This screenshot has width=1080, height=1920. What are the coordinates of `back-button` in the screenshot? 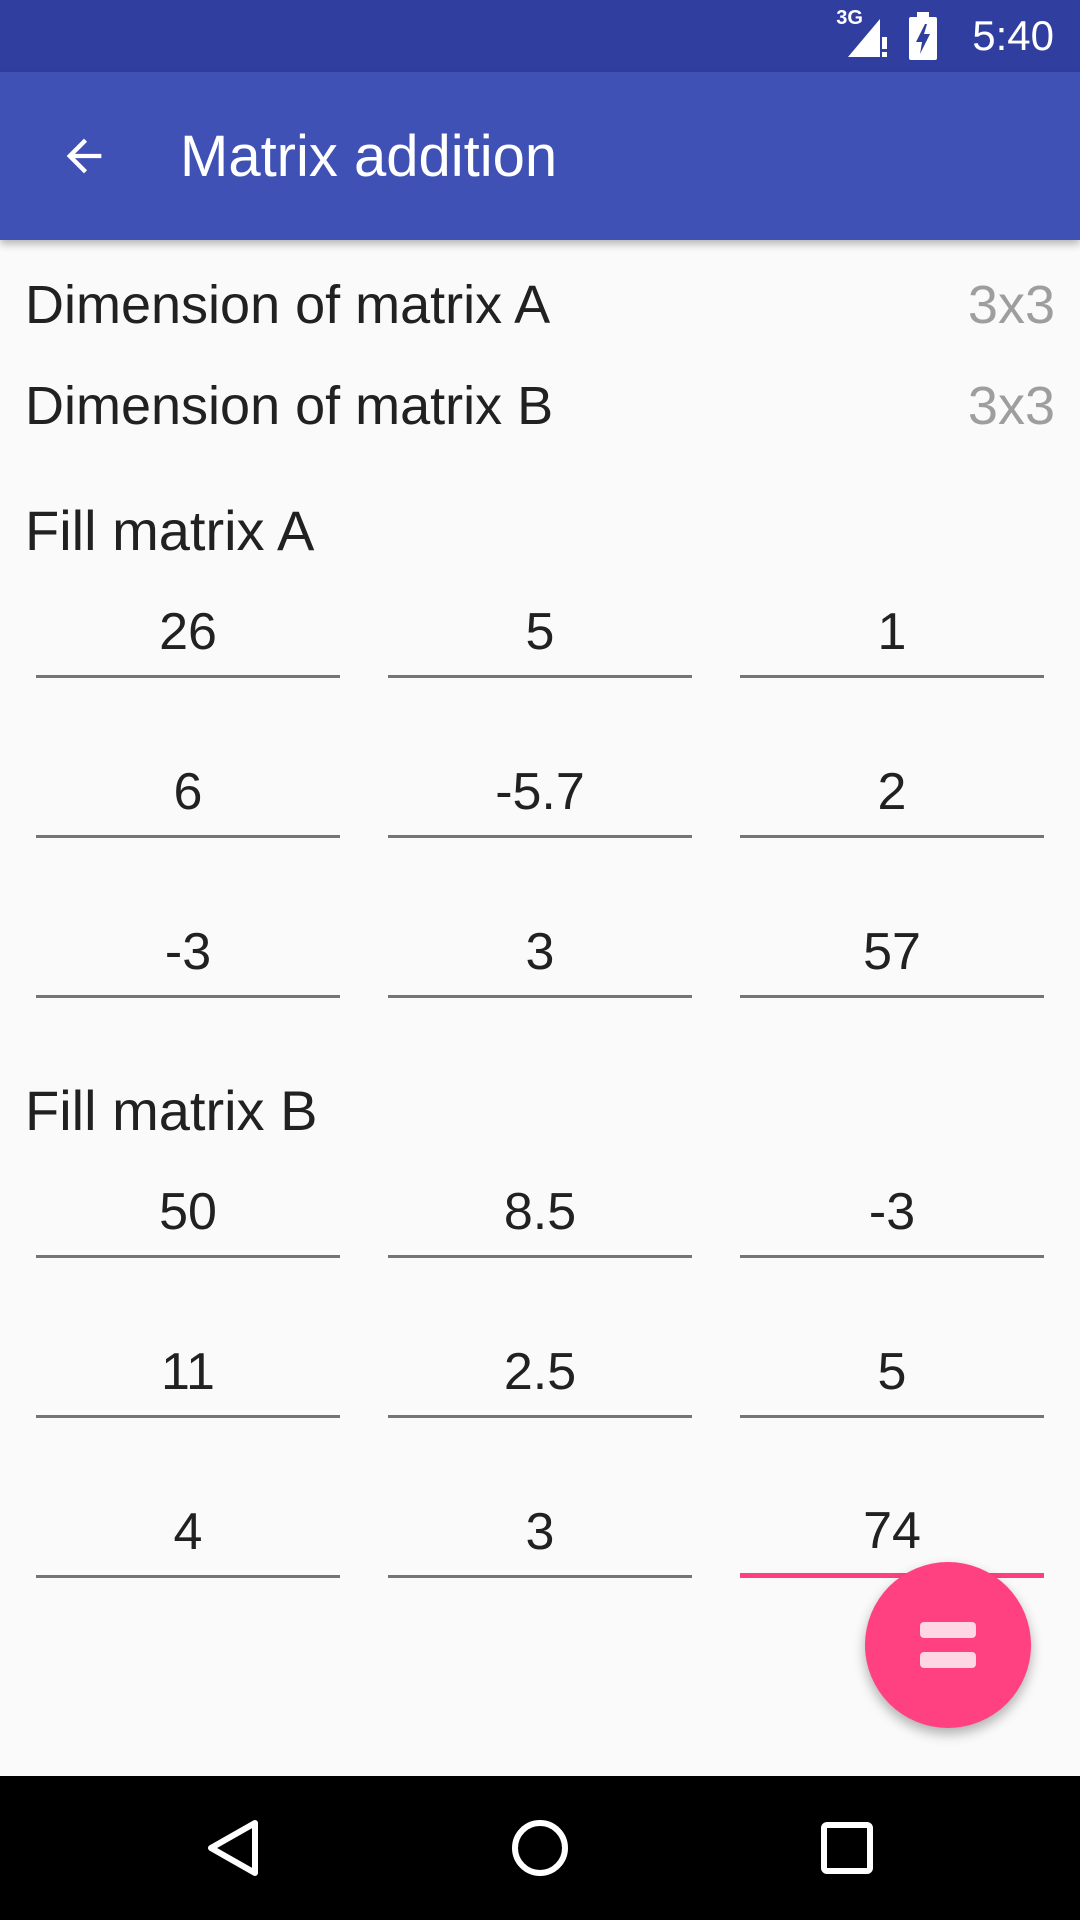 It's located at (84, 156).